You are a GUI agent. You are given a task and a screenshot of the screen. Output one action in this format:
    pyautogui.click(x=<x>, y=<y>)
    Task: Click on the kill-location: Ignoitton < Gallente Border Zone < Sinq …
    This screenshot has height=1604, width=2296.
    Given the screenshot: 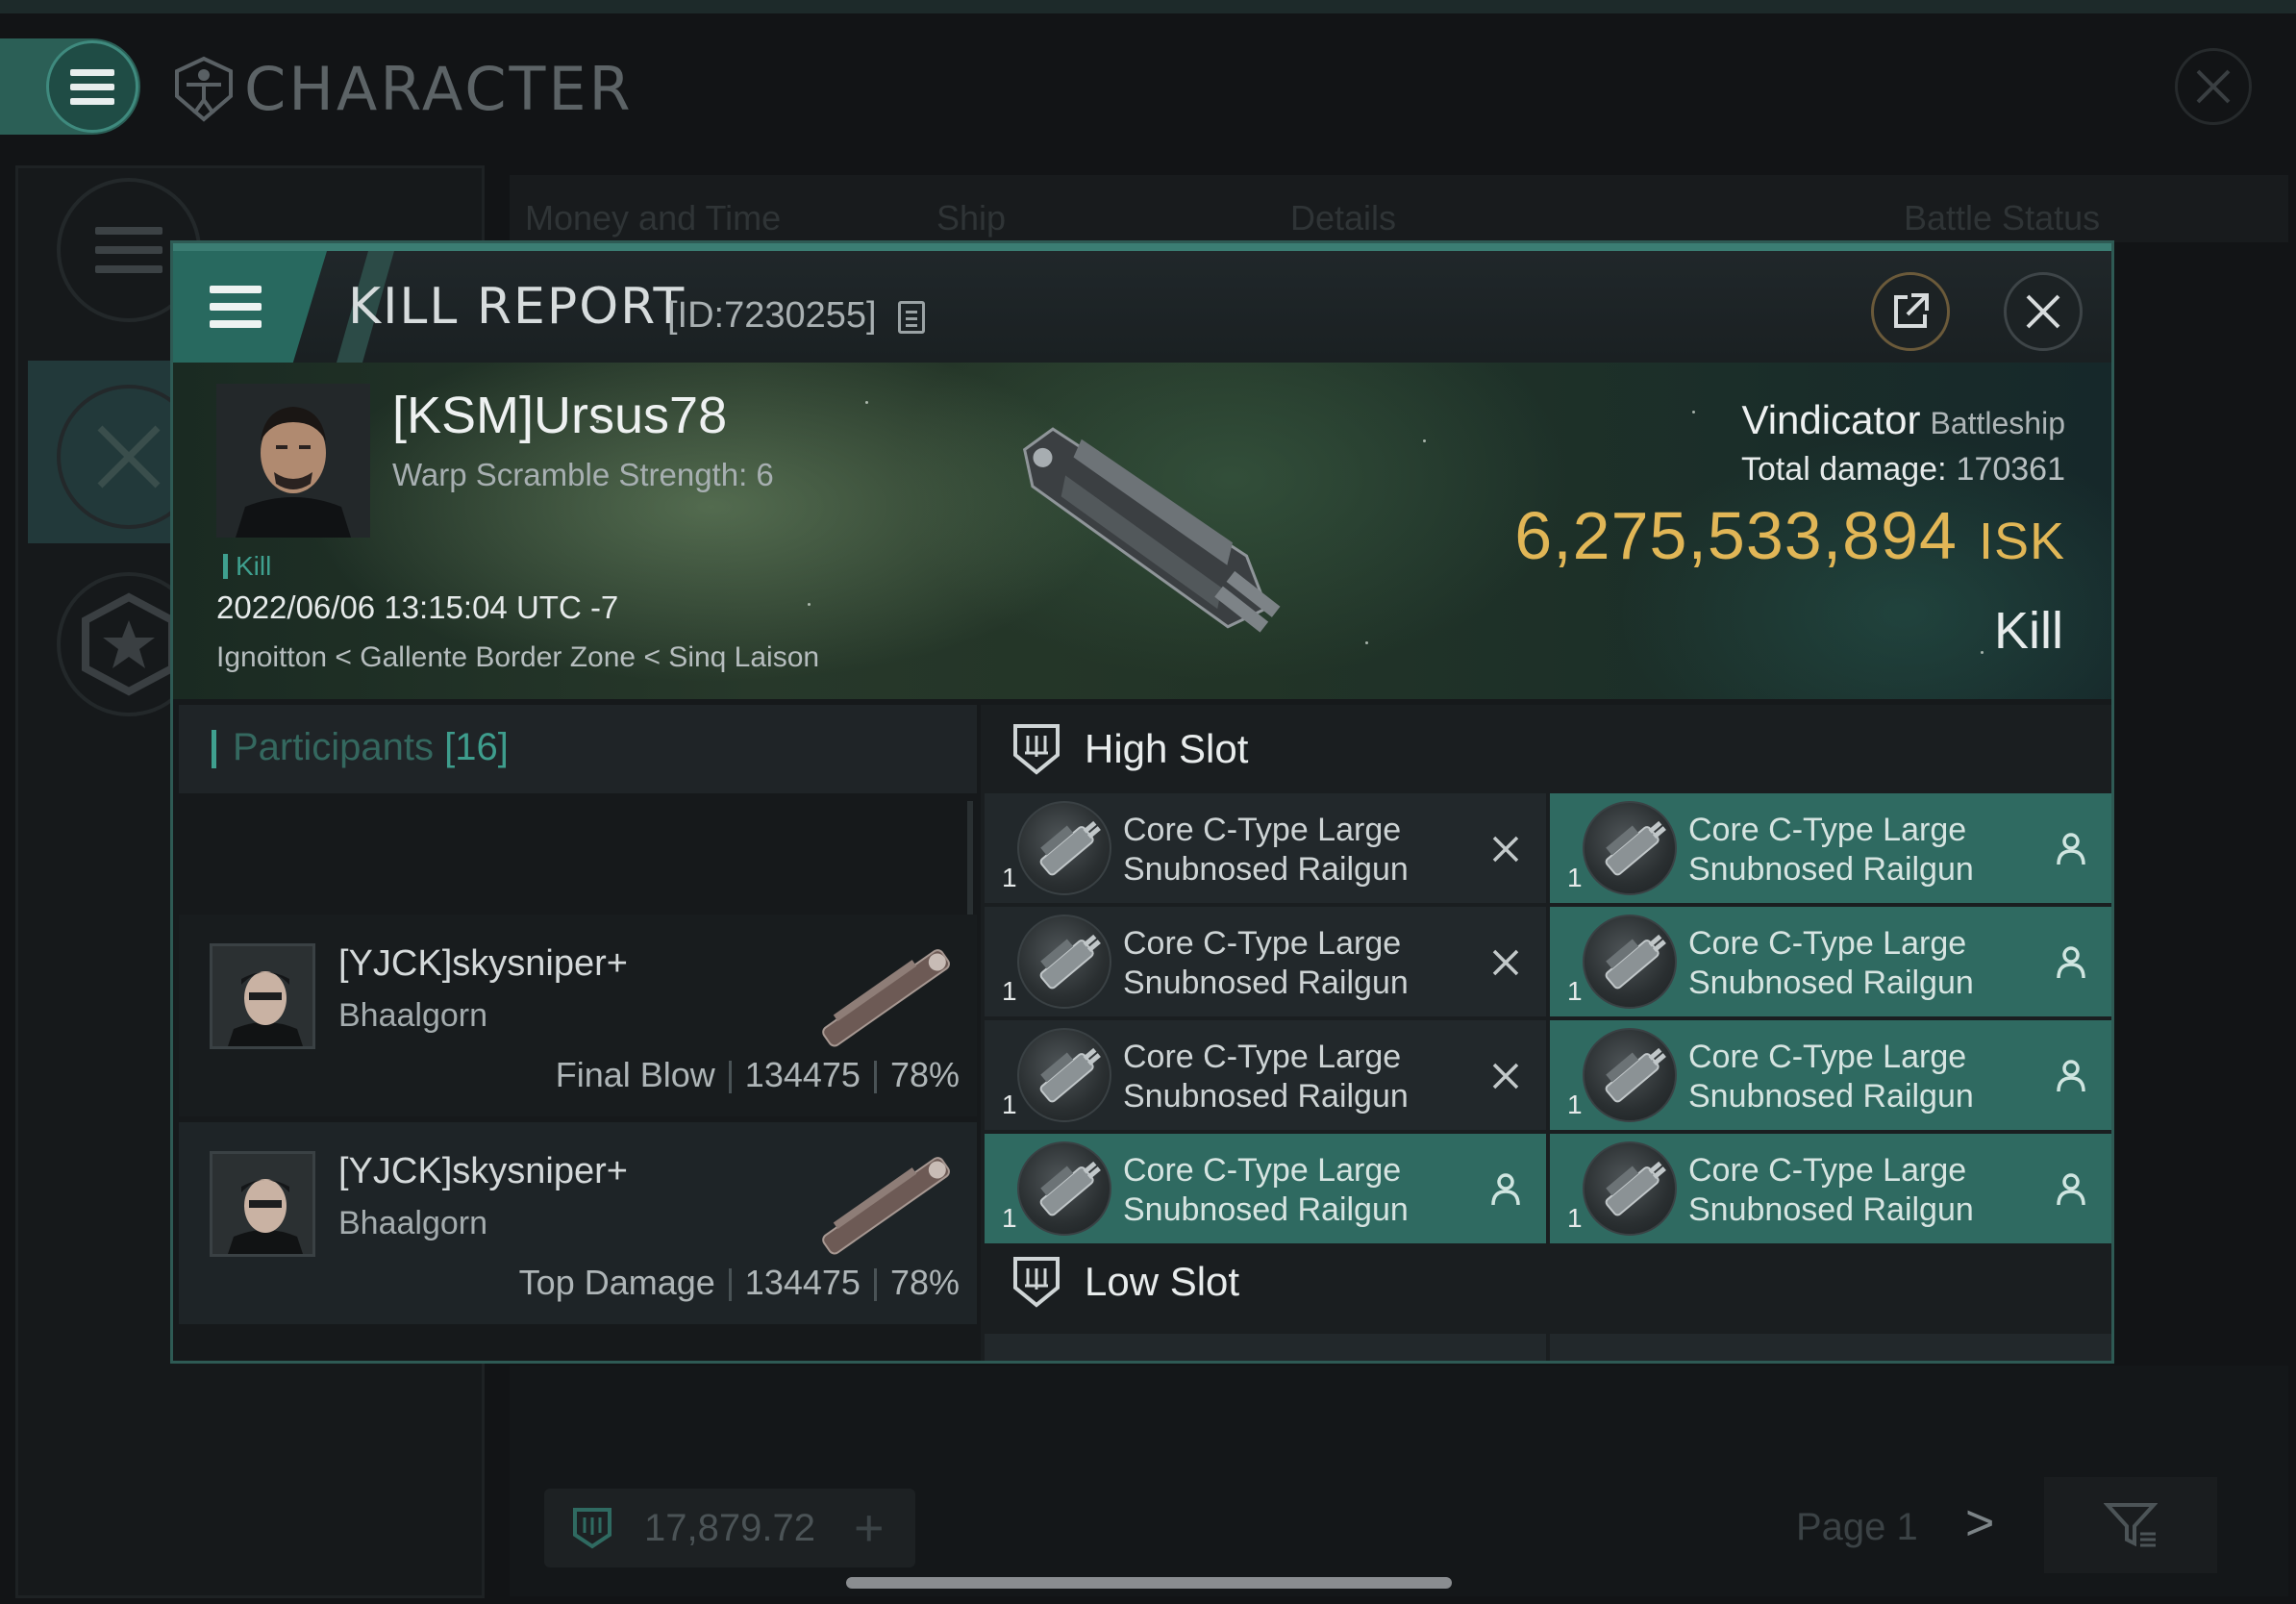 What is the action you would take?
    pyautogui.click(x=517, y=657)
    